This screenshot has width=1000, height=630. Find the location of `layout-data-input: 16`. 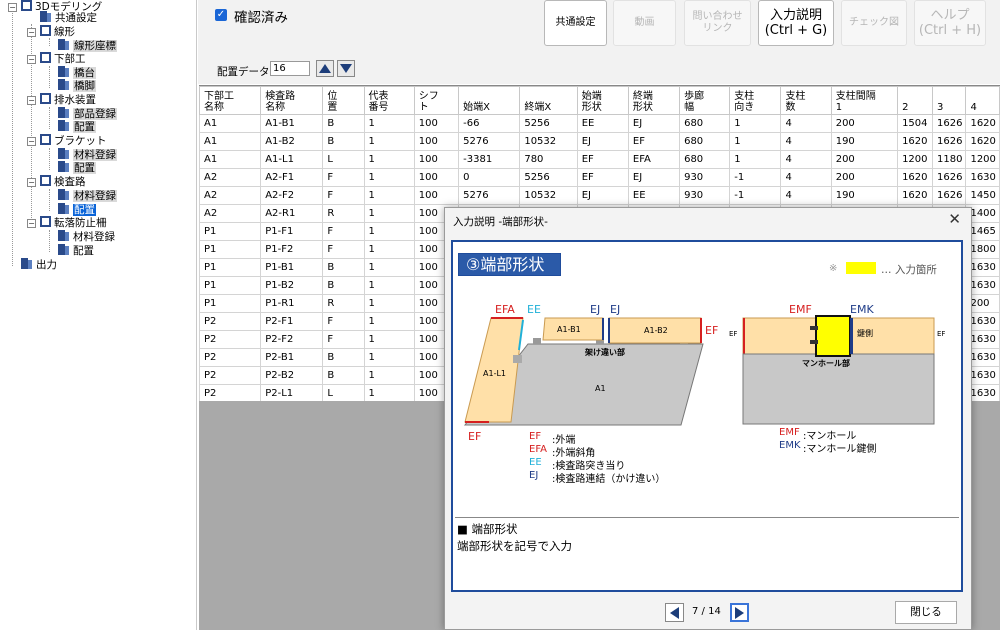

layout-data-input: 16 is located at coordinates (290, 68).